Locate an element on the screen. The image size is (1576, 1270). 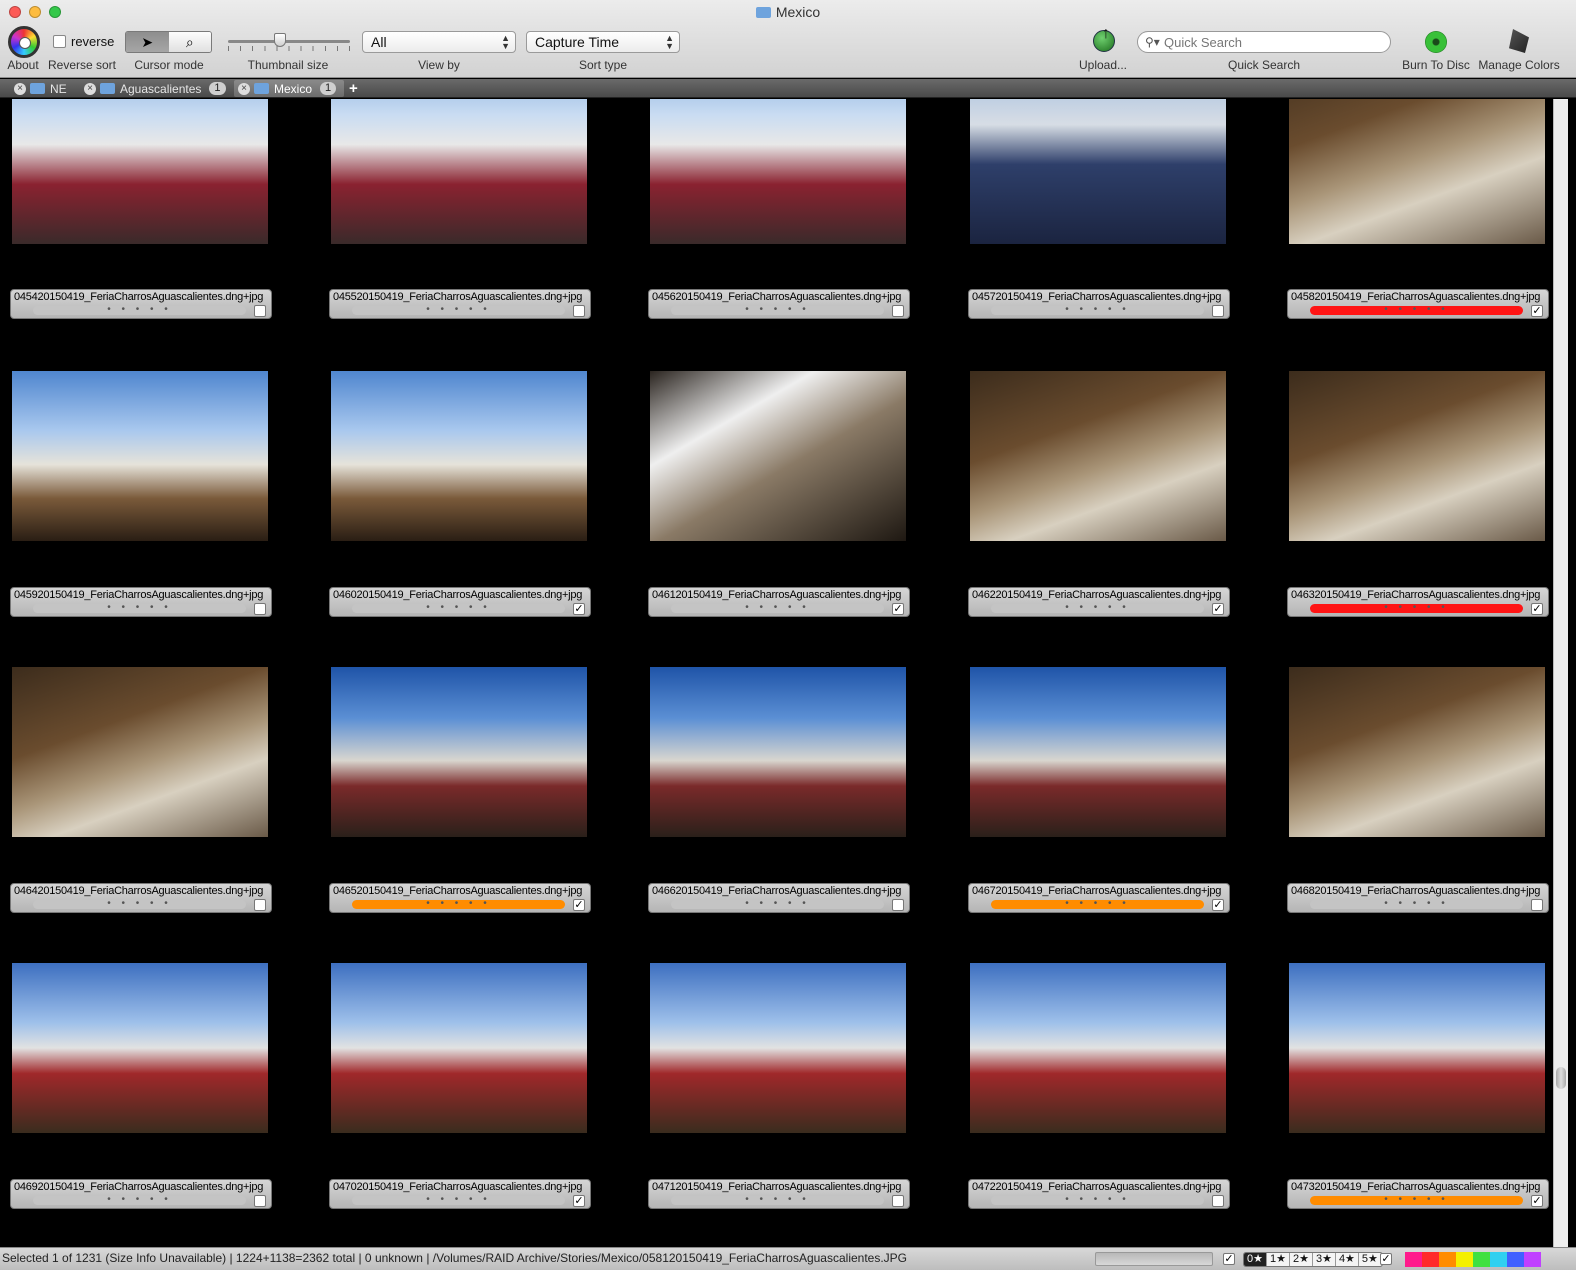
rating-filter-4: 4★ is located at coordinates (1347, 1259).